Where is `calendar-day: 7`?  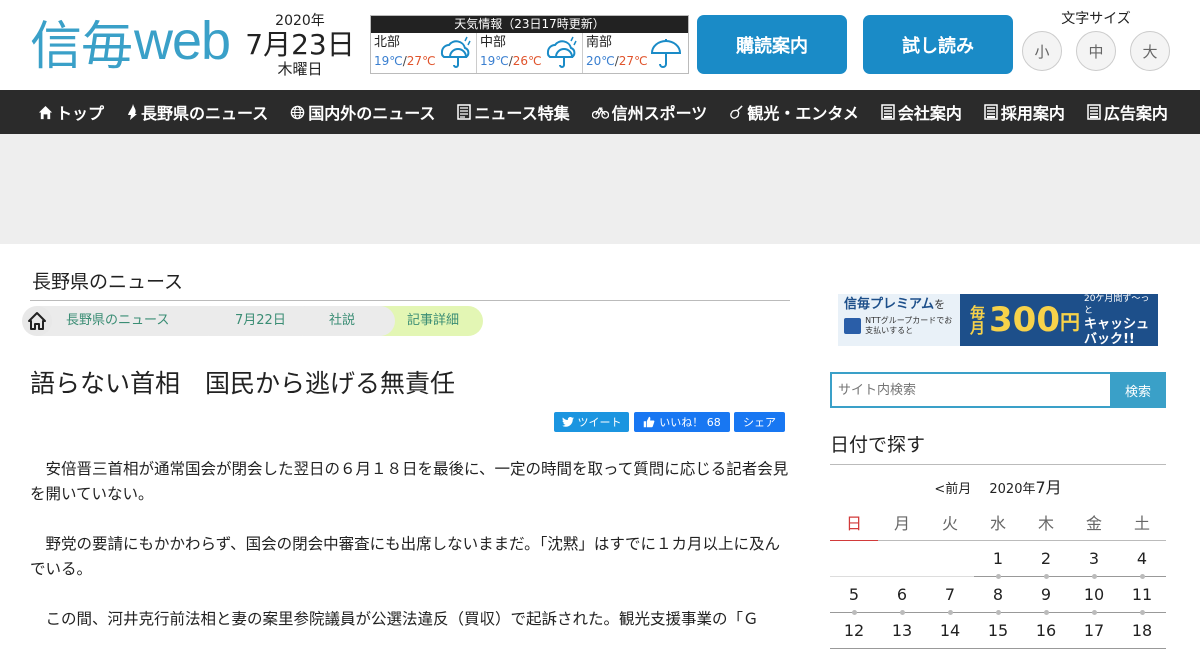
calendar-day: 7 is located at coordinates (950, 595).